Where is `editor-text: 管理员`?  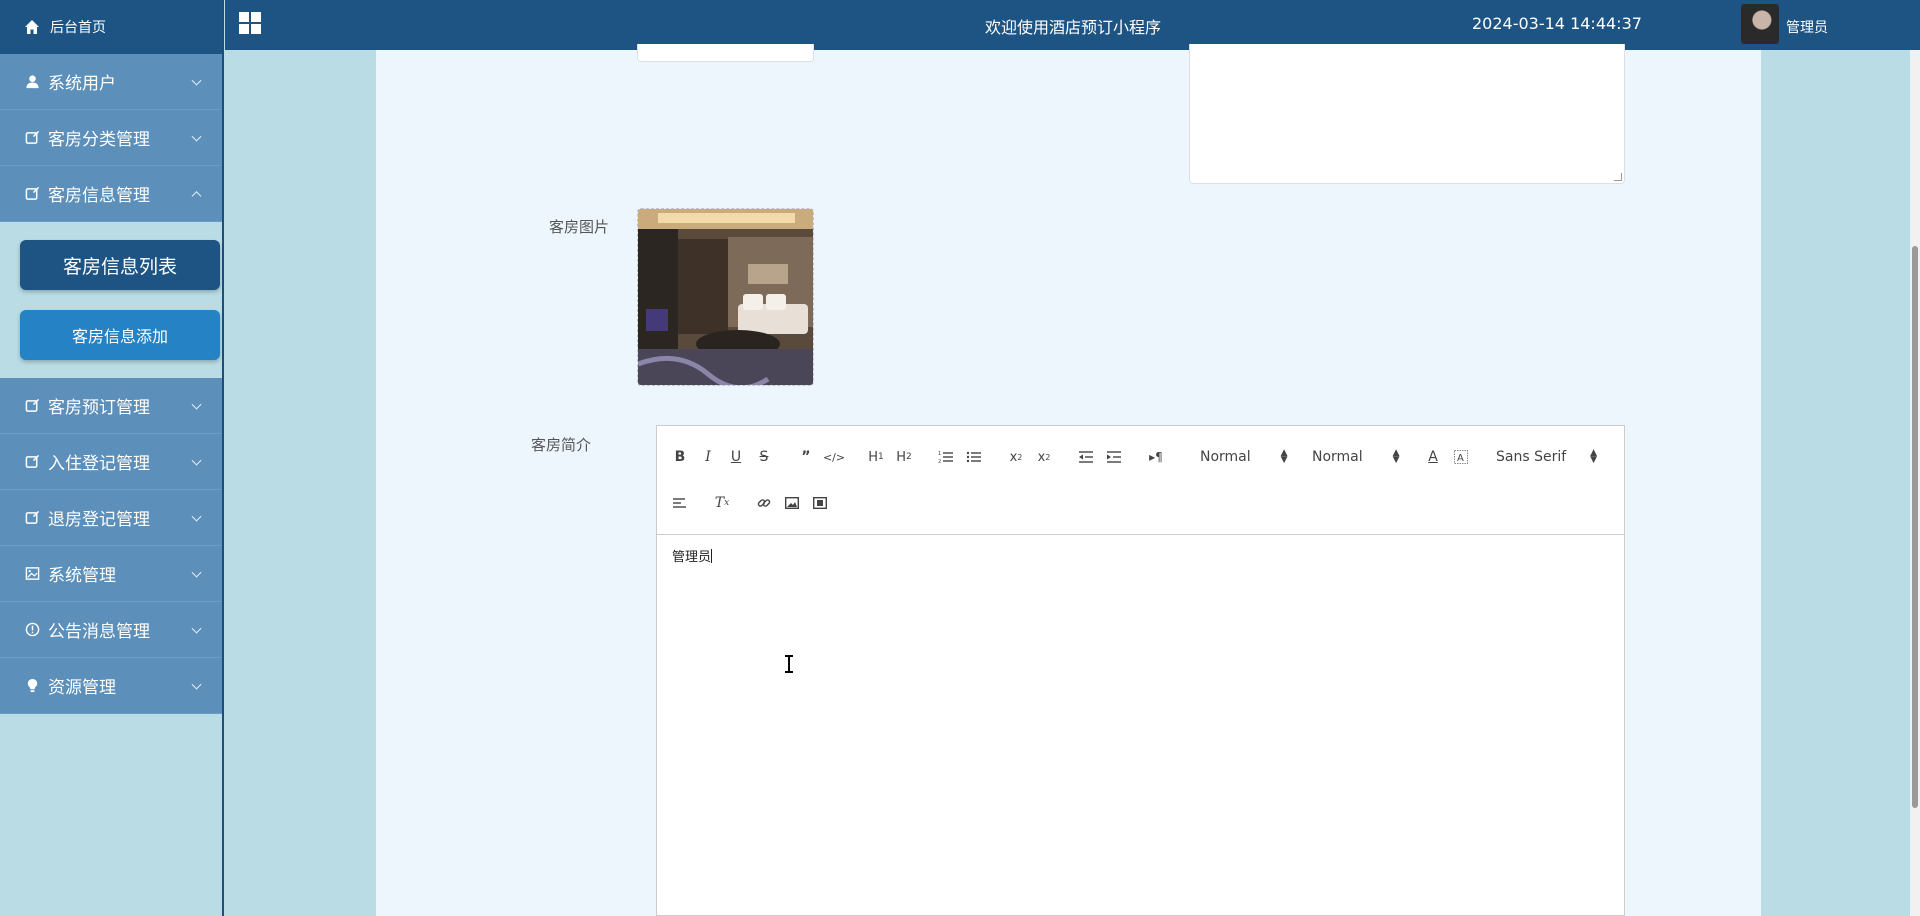
editor-text: 管理员 is located at coordinates (692, 557).